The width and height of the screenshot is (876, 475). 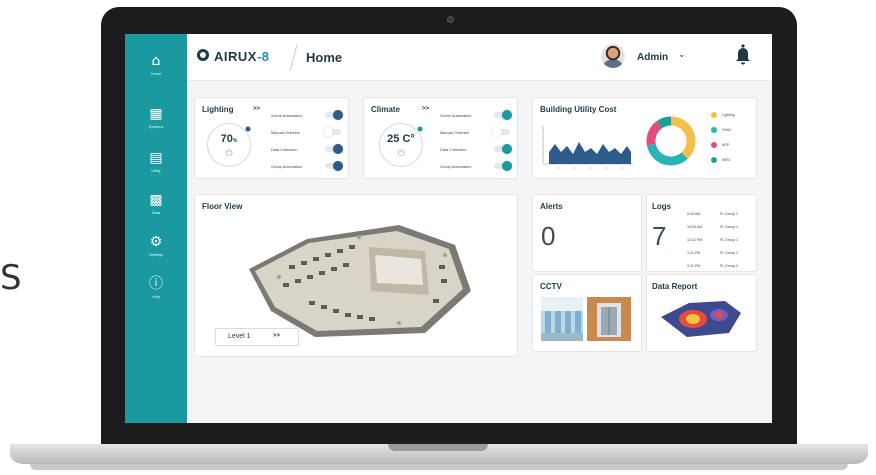 I want to click on climate-value: 25 C°, so click(x=401, y=139).